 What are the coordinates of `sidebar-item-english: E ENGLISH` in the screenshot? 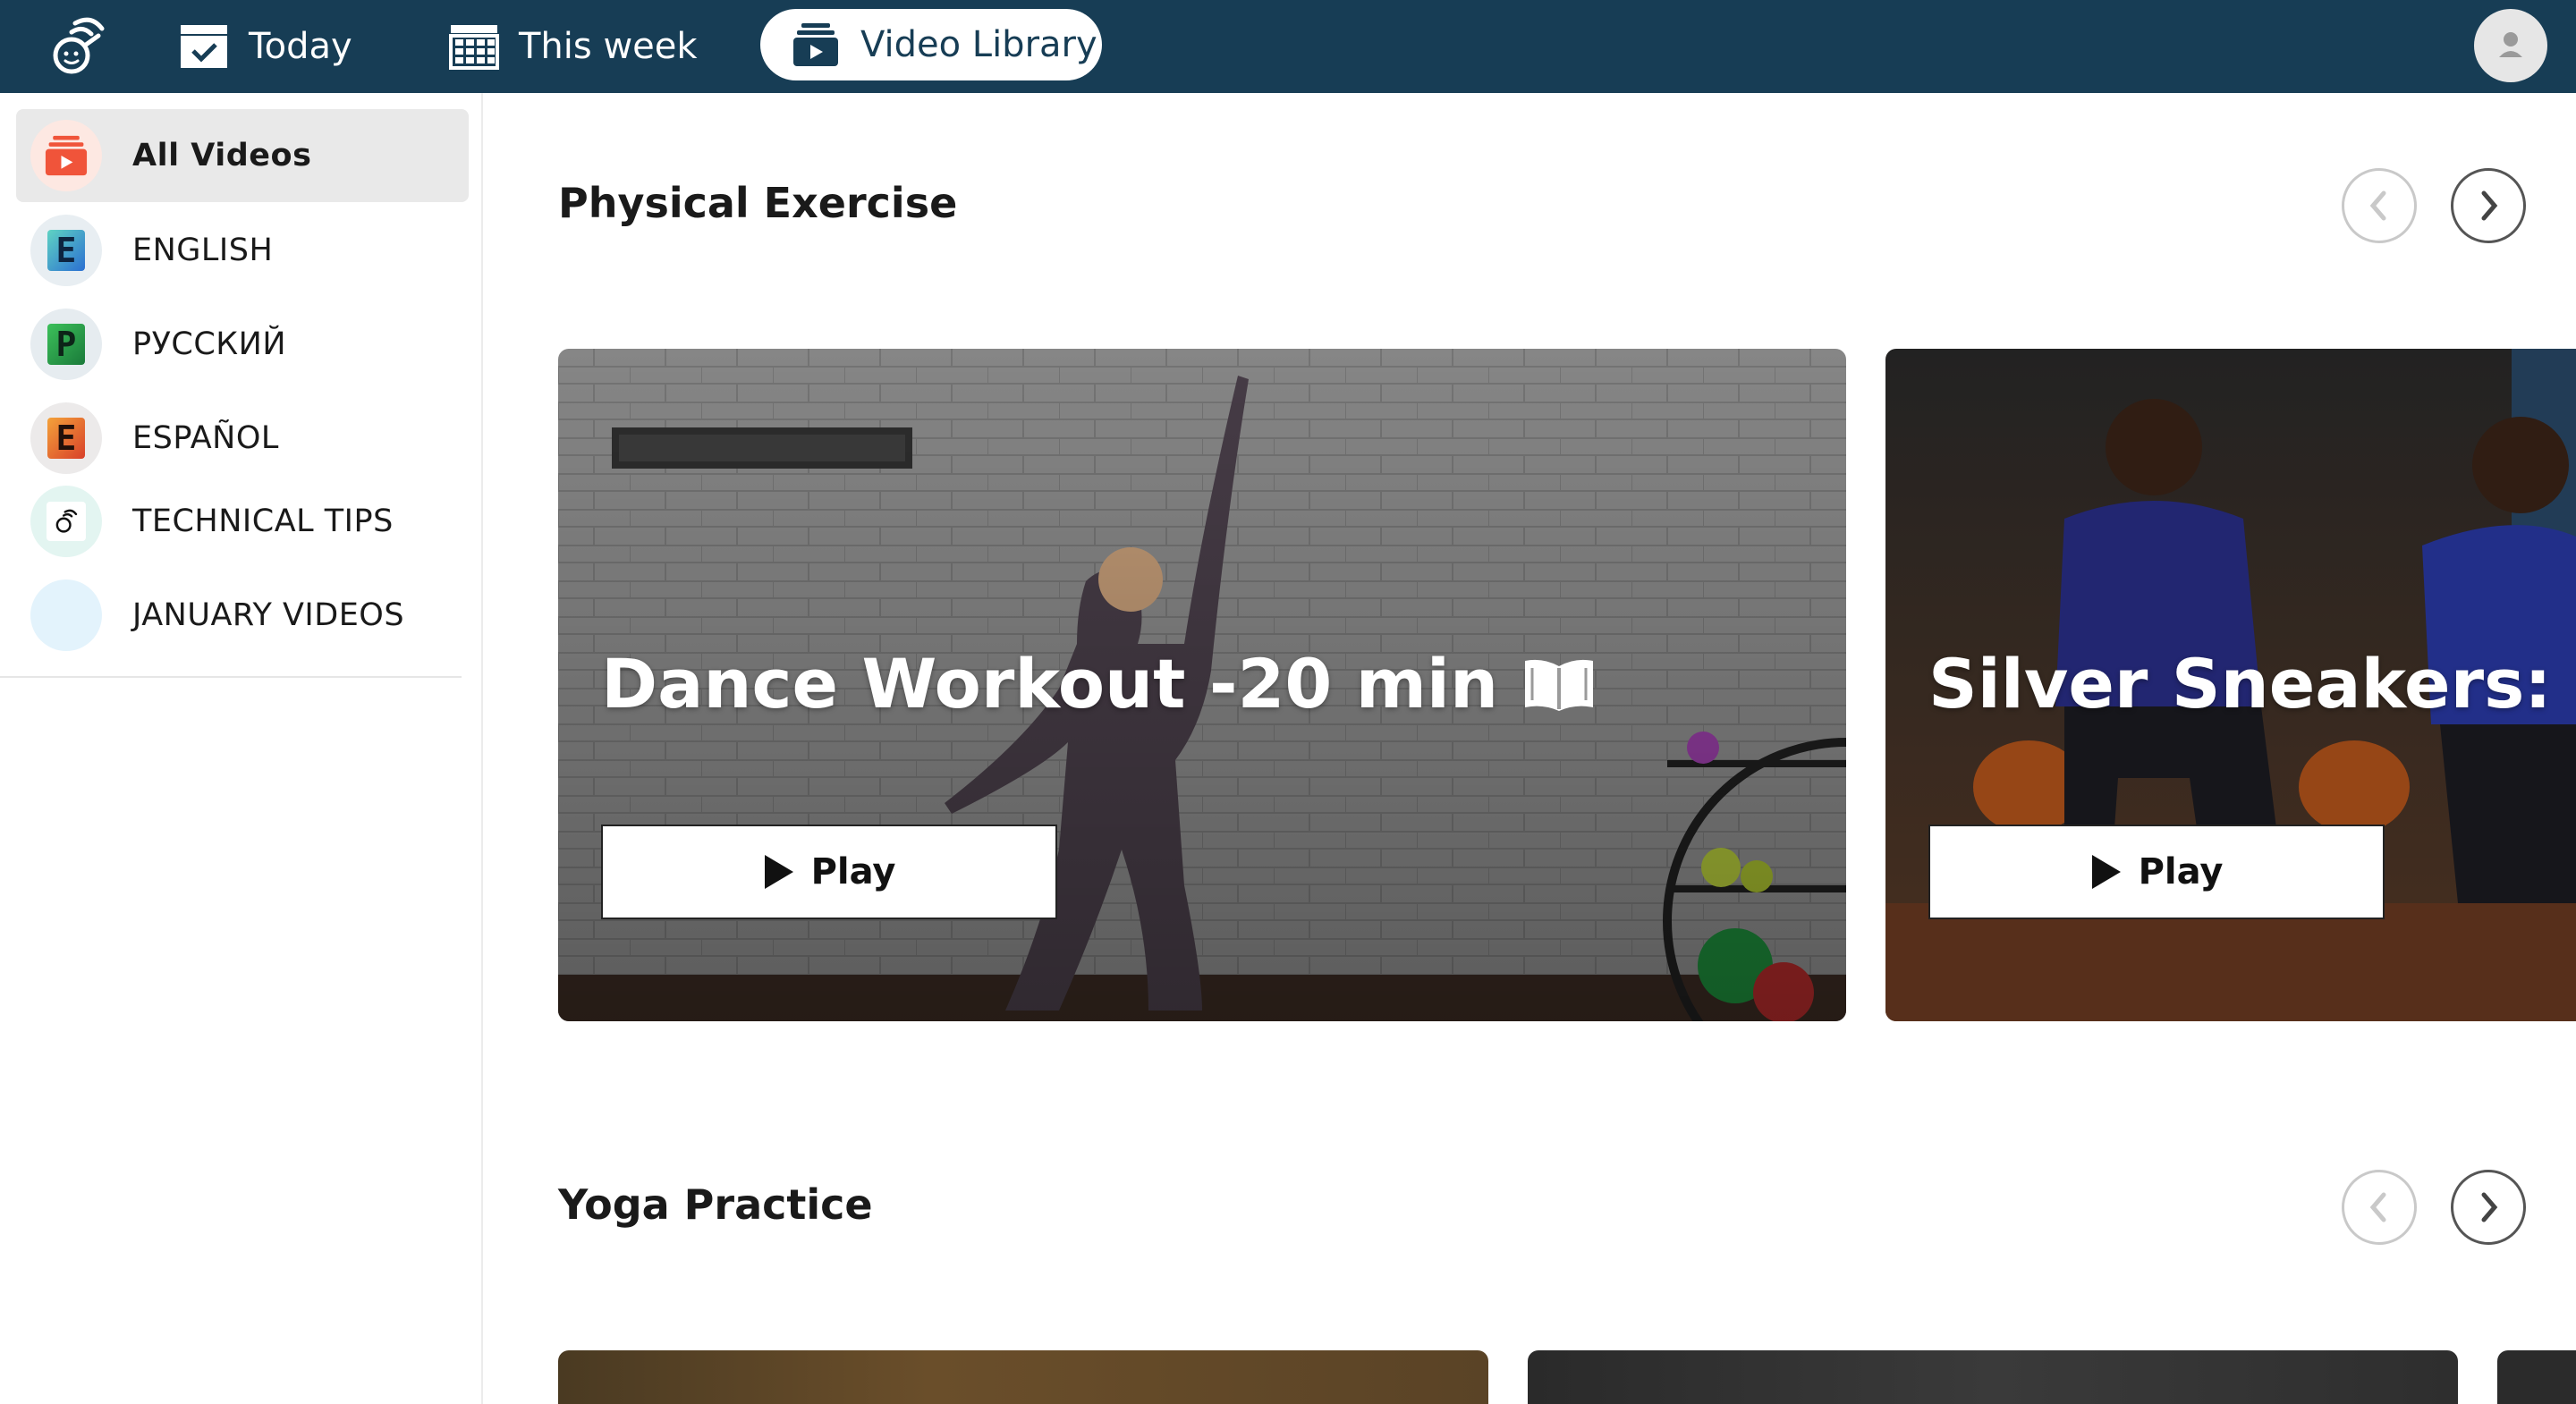 It's located at (242, 251).